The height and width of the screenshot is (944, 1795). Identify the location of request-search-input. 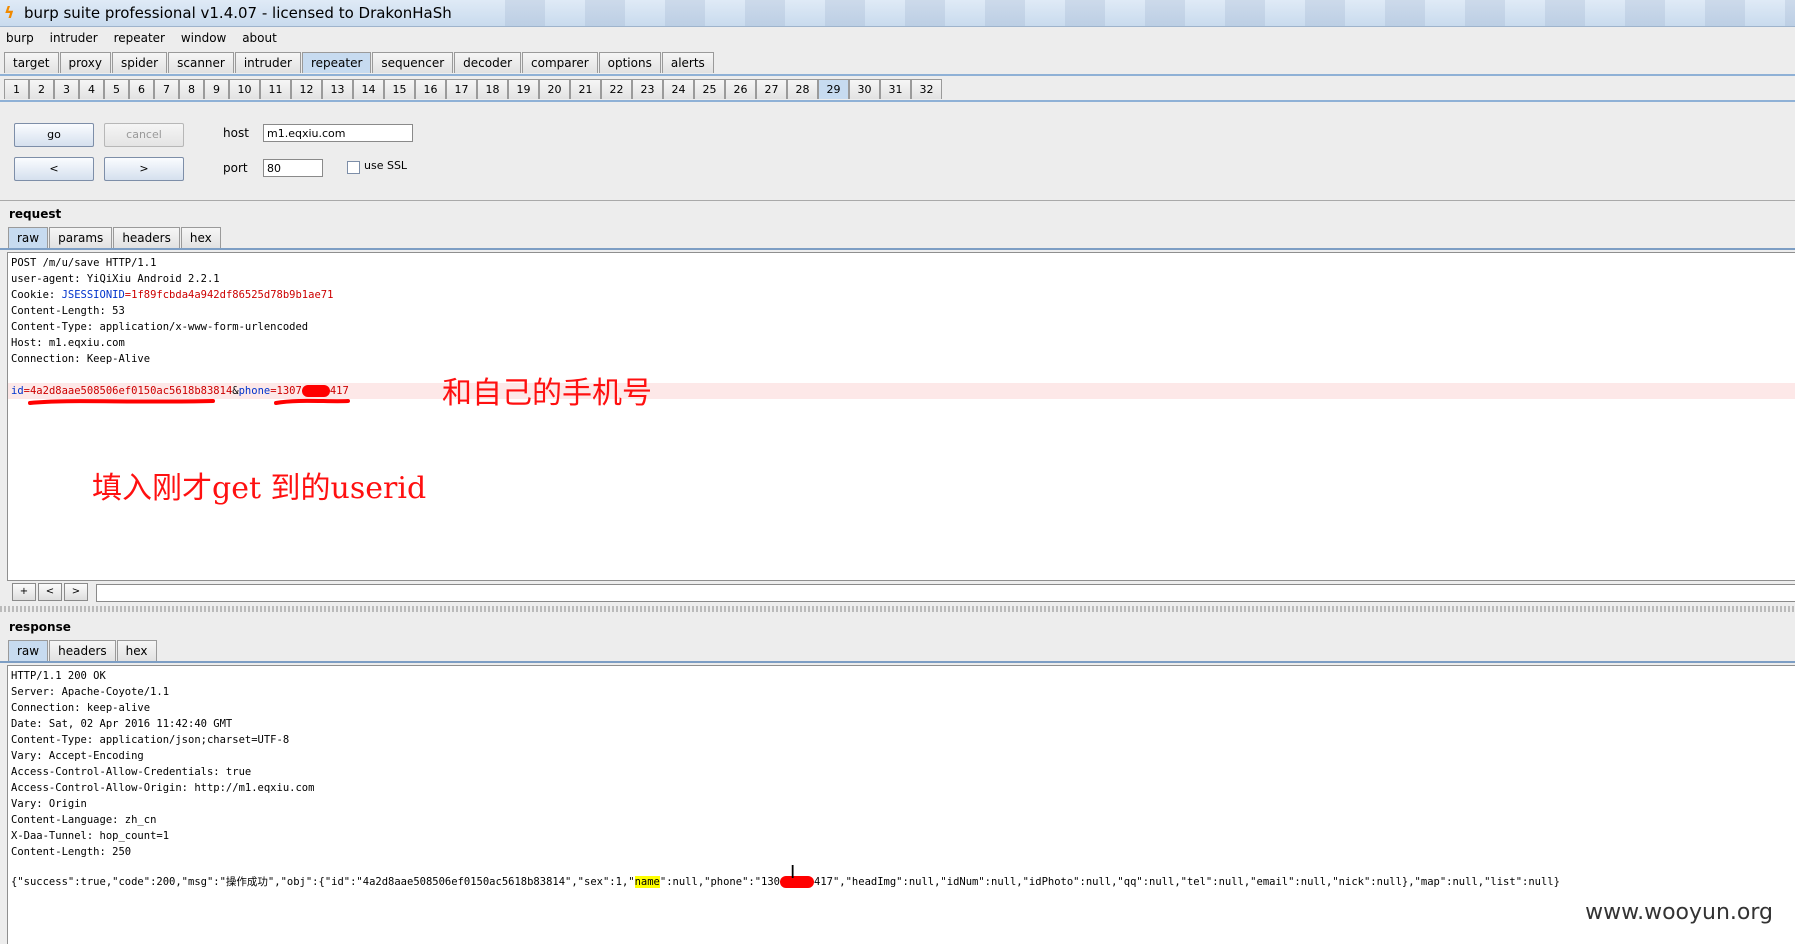
(945, 593).